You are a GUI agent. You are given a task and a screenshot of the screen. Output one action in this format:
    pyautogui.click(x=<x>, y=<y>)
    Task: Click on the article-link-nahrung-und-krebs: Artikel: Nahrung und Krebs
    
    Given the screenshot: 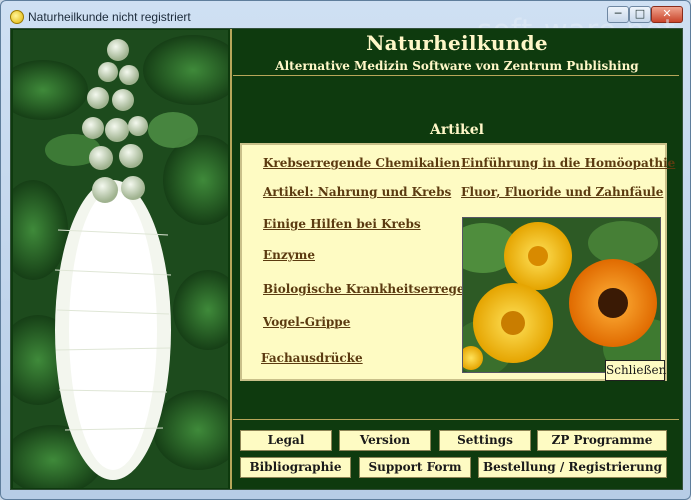 What is the action you would take?
    pyautogui.click(x=357, y=192)
    